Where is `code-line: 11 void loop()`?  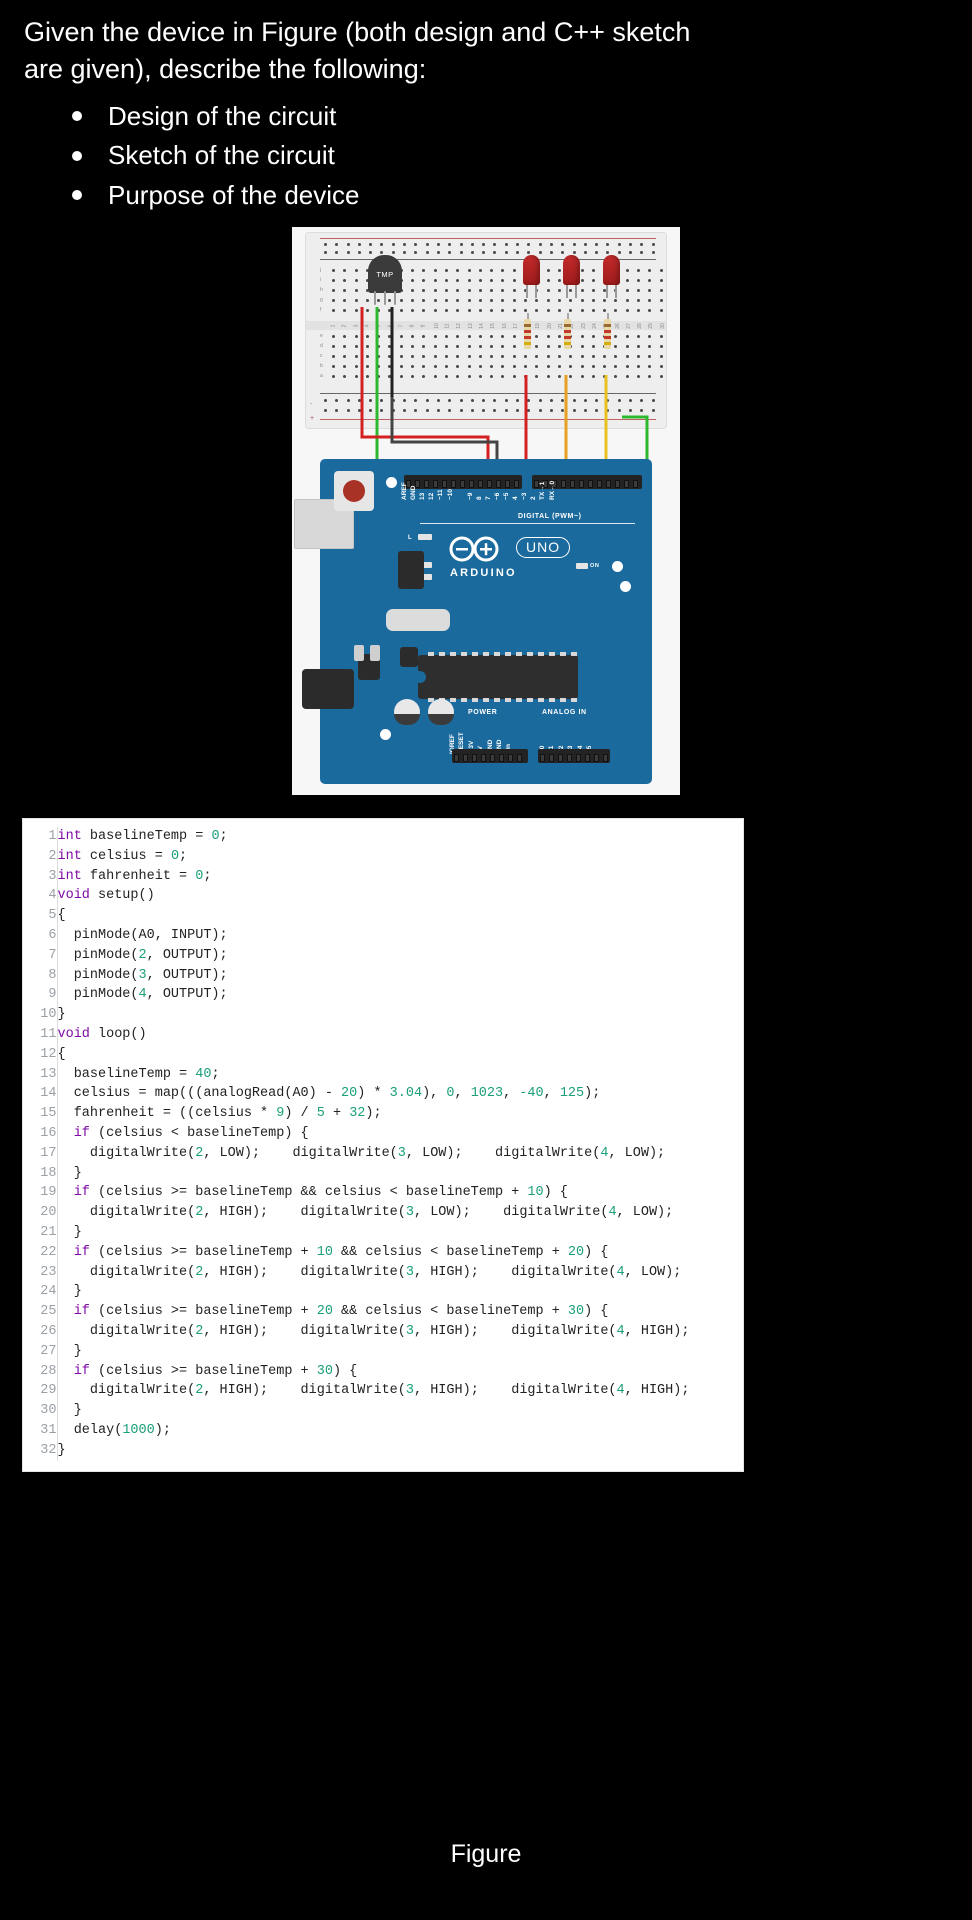
code-line: 11 void loop() is located at coordinates (383, 1034).